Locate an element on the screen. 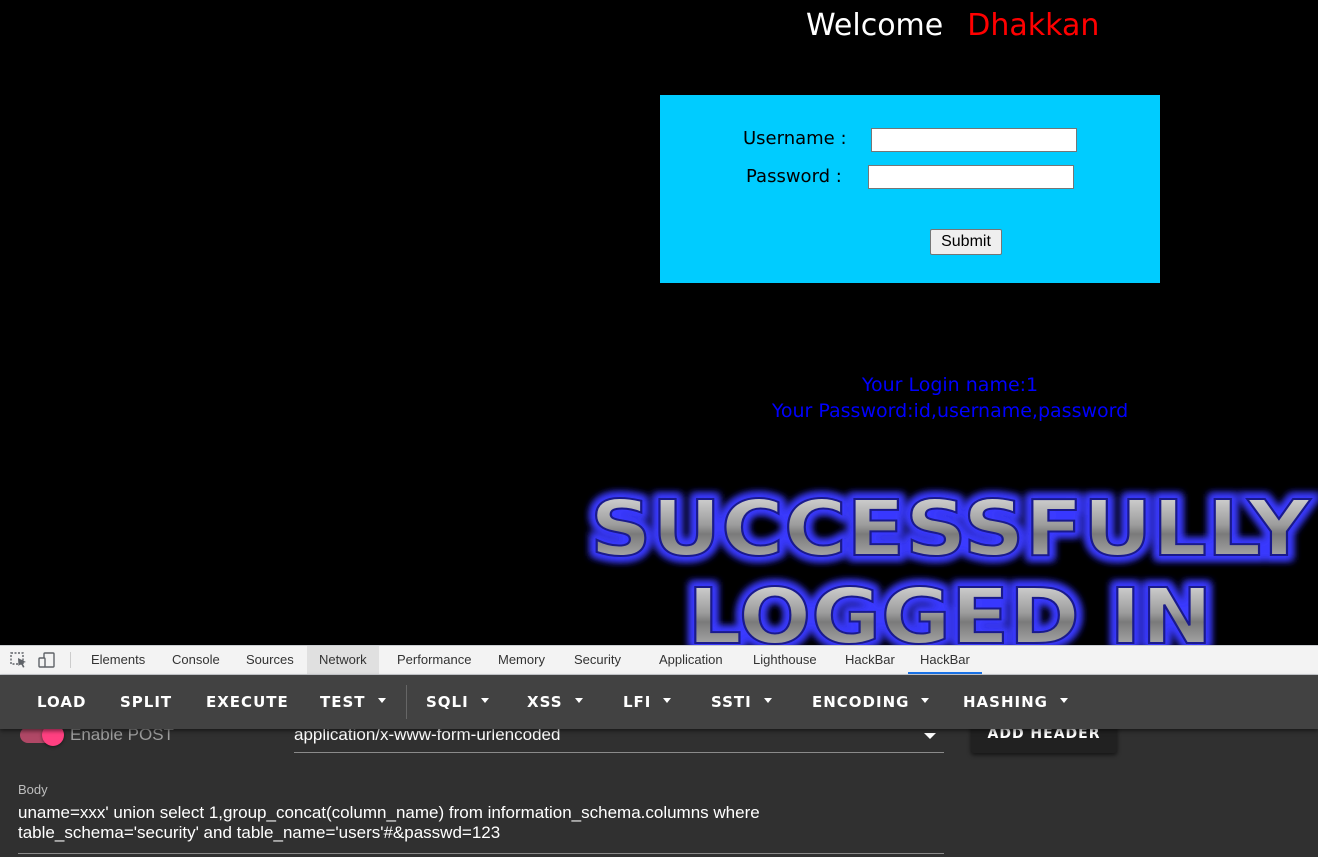 The height and width of the screenshot is (857, 1318). welcome-heading: Welcome Dhakkan is located at coordinates (952, 25).